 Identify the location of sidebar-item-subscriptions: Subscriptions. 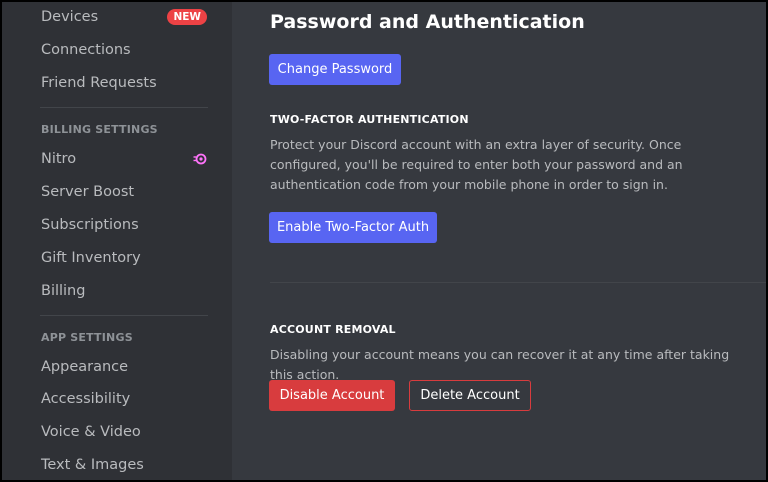
(118, 225).